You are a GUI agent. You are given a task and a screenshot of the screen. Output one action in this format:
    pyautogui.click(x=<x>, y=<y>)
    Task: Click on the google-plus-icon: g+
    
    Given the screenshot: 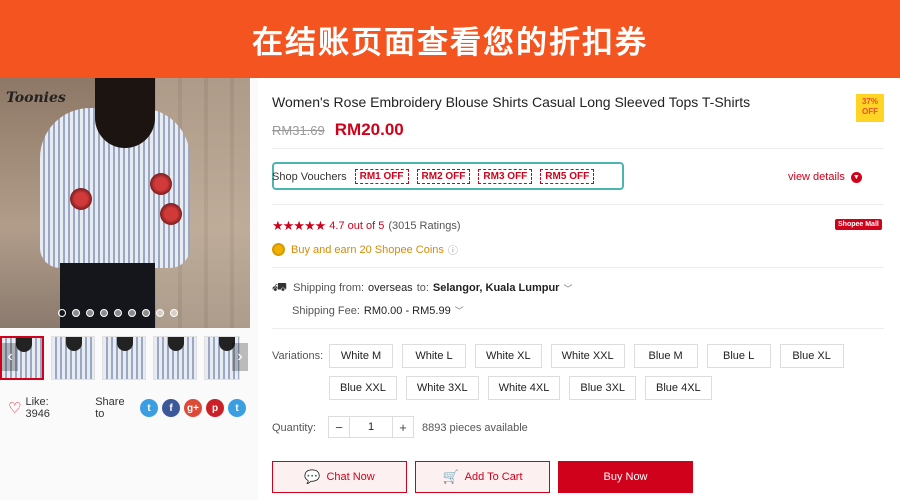 What is the action you would take?
    pyautogui.click(x=193, y=408)
    